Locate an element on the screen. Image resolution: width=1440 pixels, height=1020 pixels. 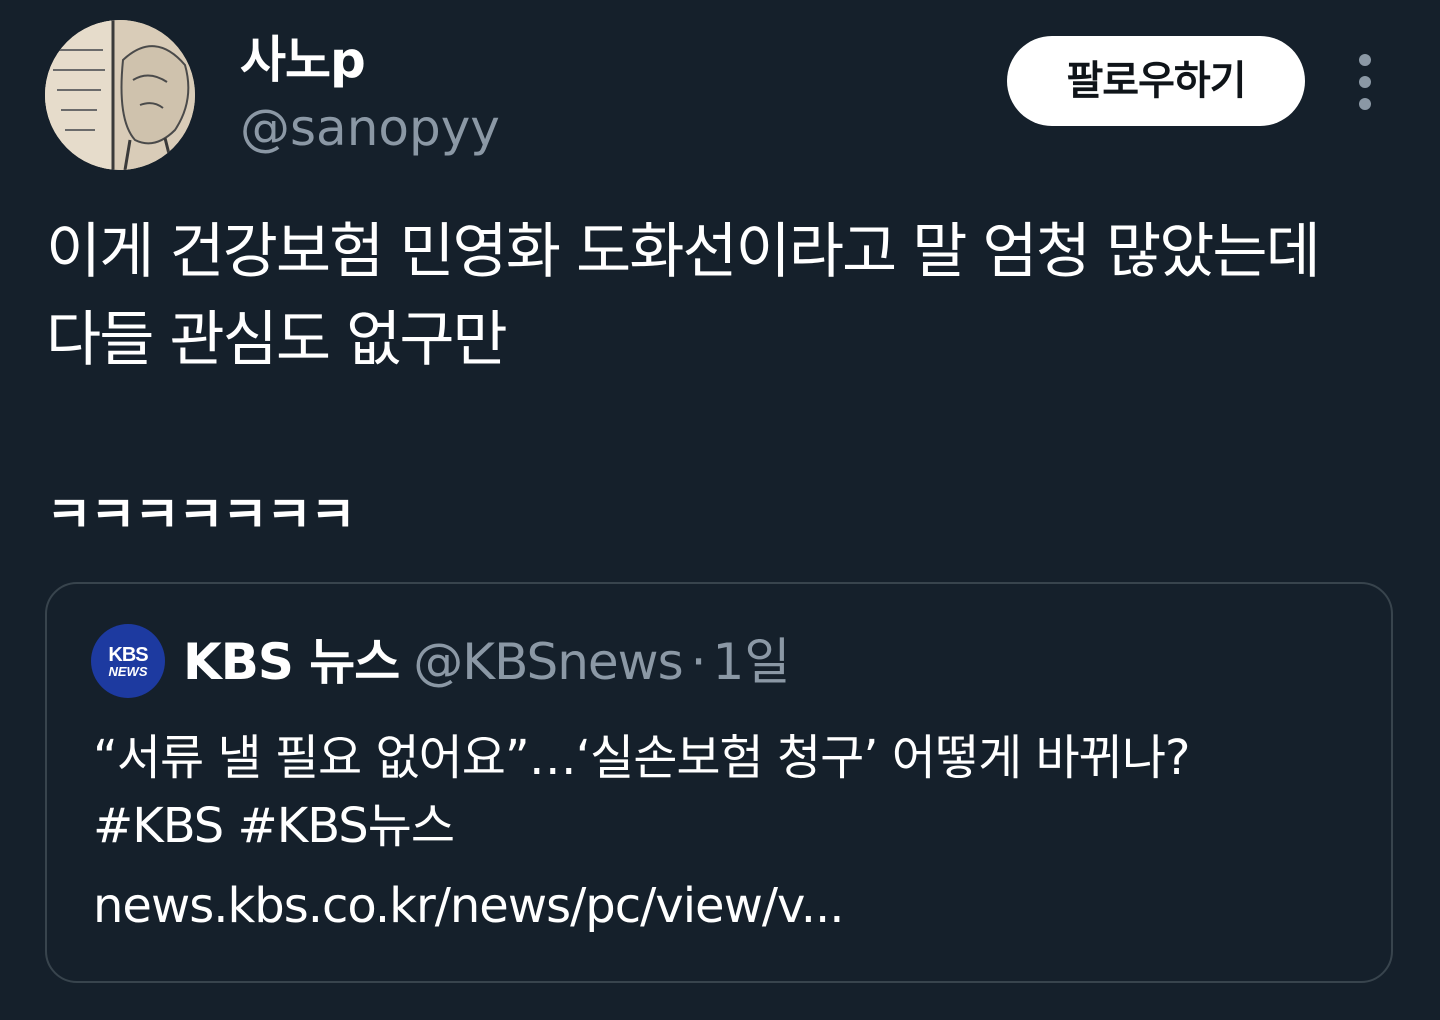
quoted-author-avatar: KBS NEWS is located at coordinates (128, 661).